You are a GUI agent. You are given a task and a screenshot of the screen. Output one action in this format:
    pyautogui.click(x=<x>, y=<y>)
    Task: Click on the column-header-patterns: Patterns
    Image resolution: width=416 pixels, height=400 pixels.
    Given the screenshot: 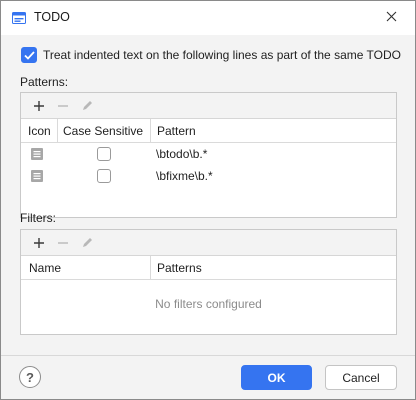 What is the action you would take?
    pyautogui.click(x=179, y=268)
    